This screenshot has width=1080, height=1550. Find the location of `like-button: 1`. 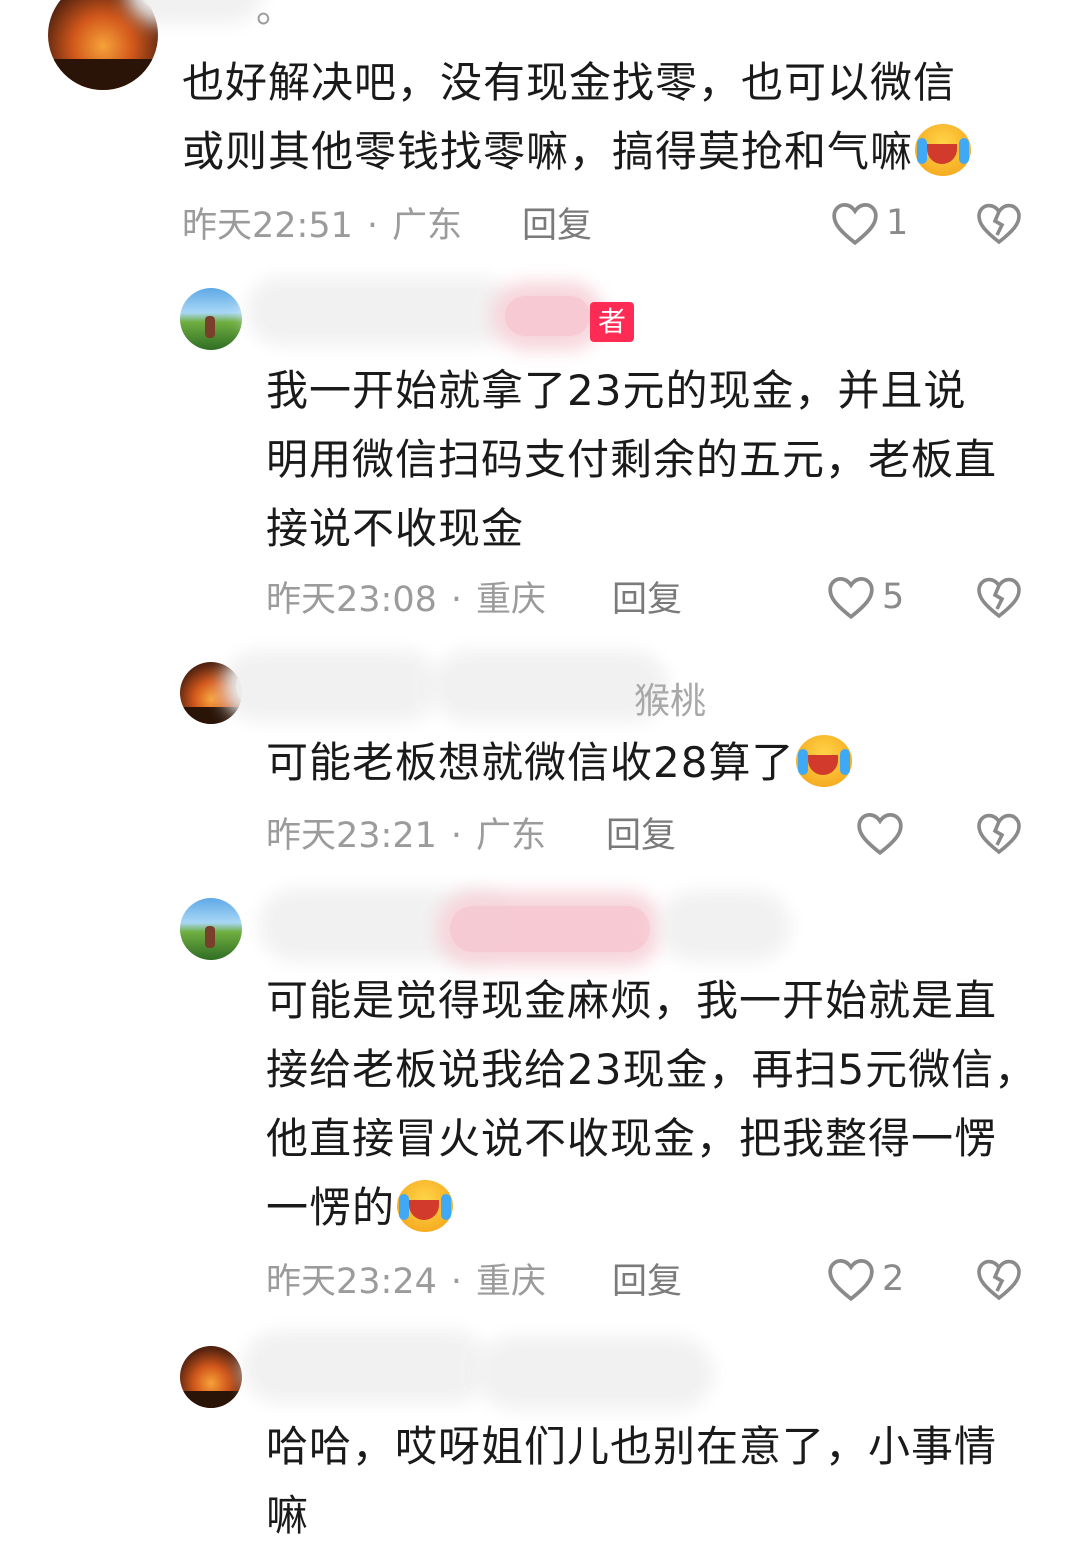

like-button: 1 is located at coordinates (869, 223).